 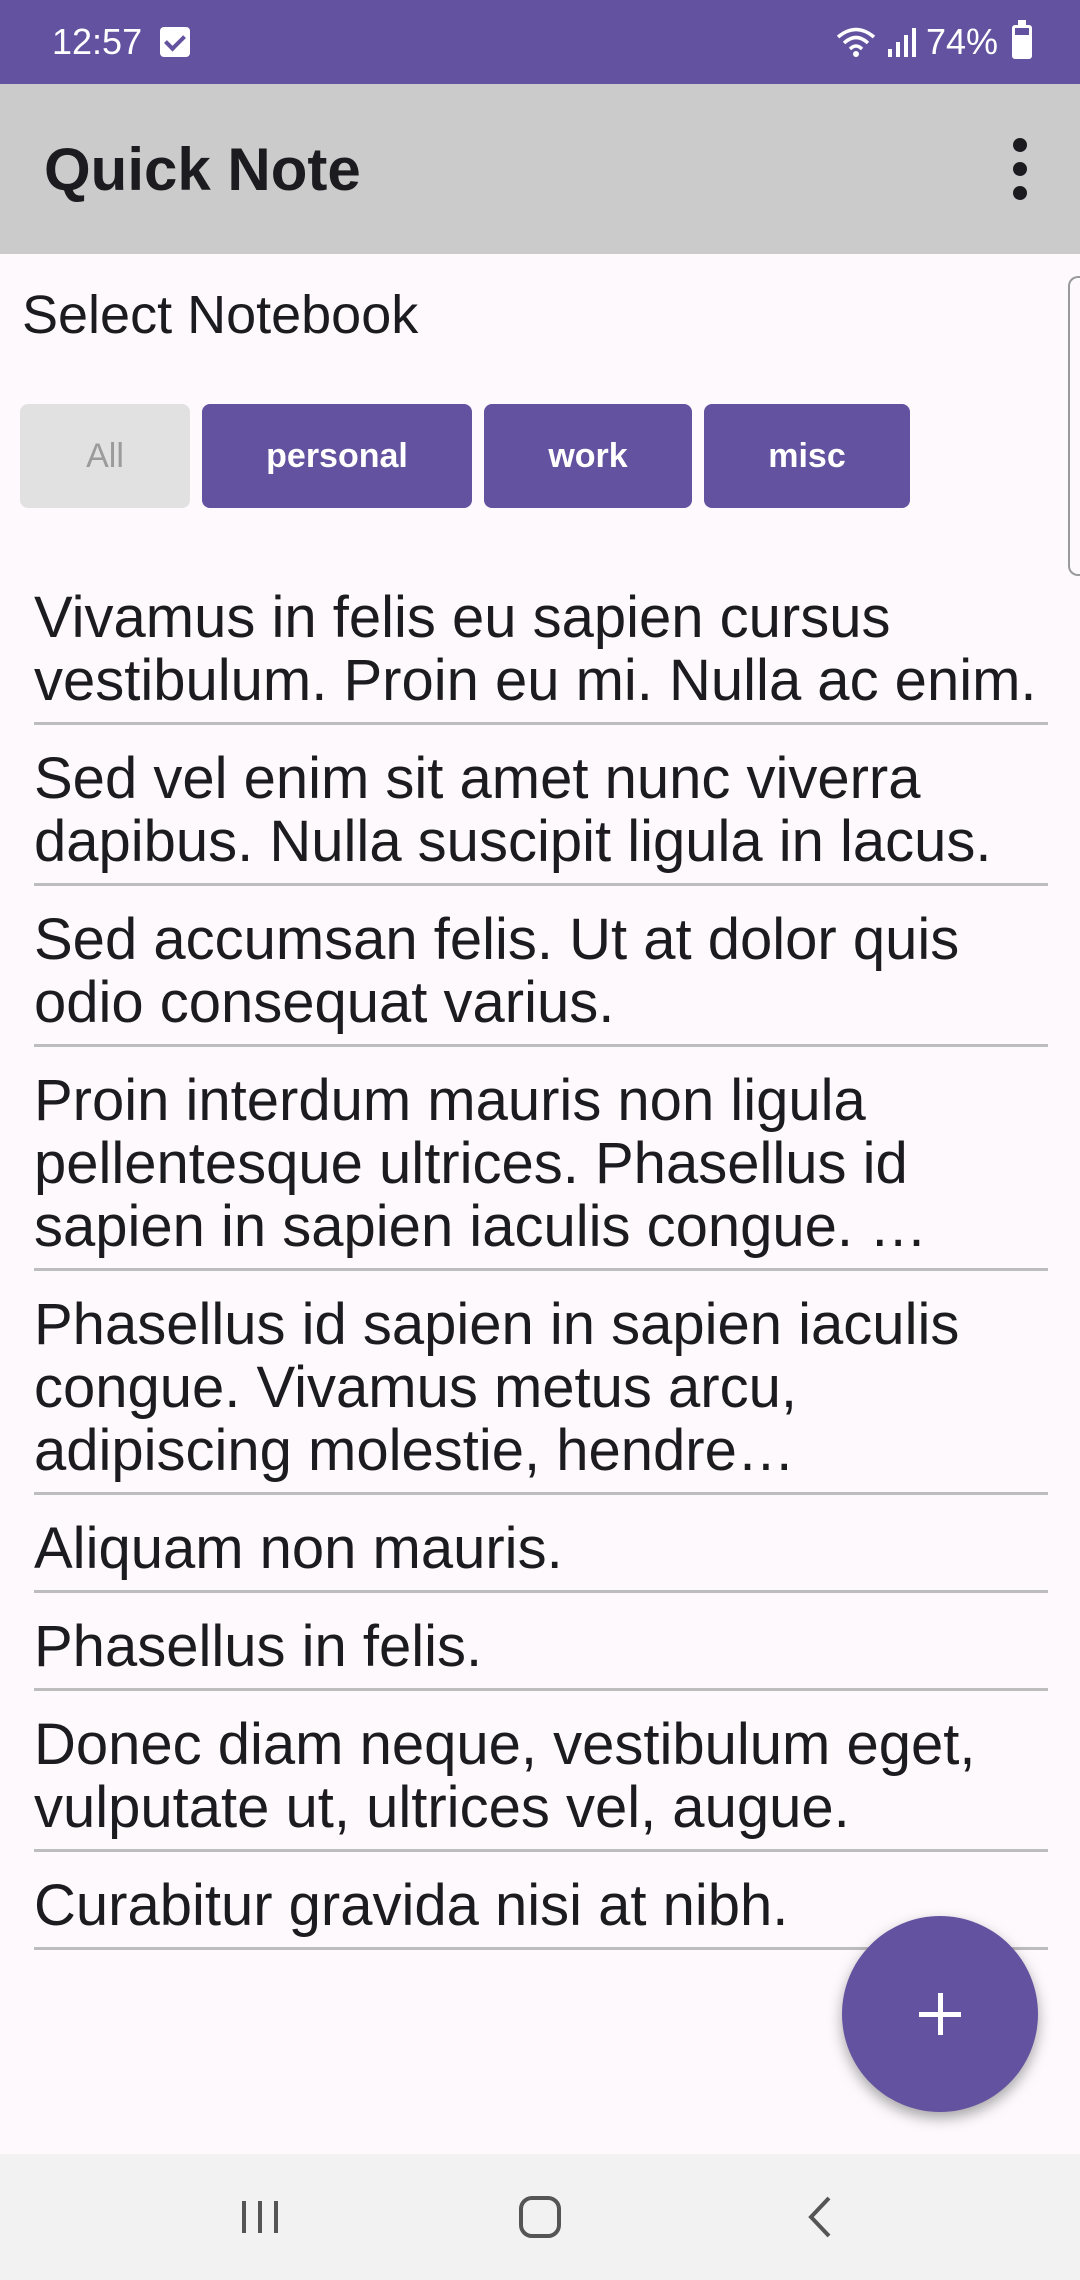 I want to click on plus-icon, so click(x=940, y=2014).